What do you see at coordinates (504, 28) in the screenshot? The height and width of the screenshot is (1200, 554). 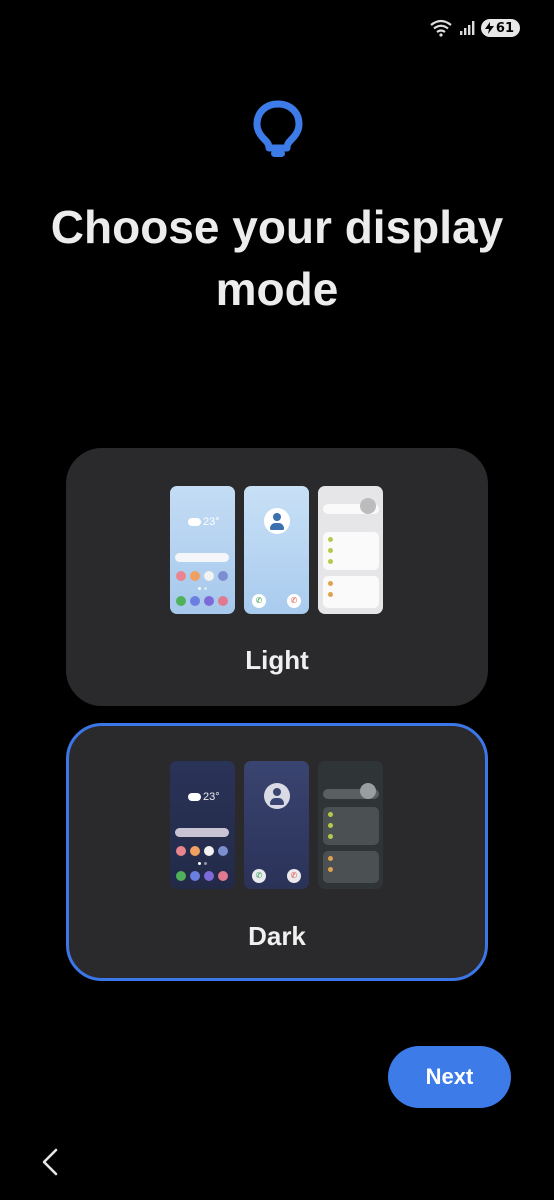 I see `battery-level: 61` at bounding box center [504, 28].